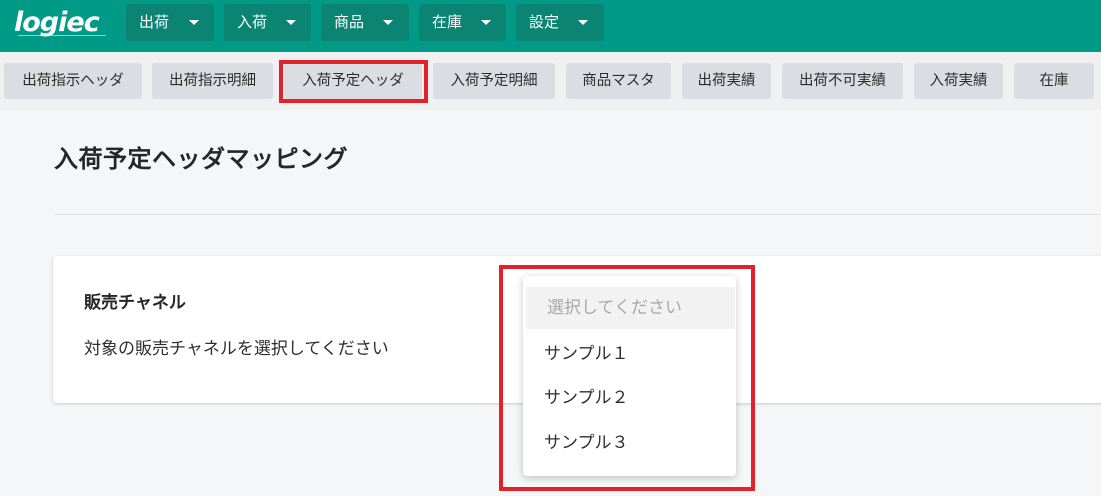 This screenshot has height=496, width=1101. I want to click on divider, so click(577, 214).